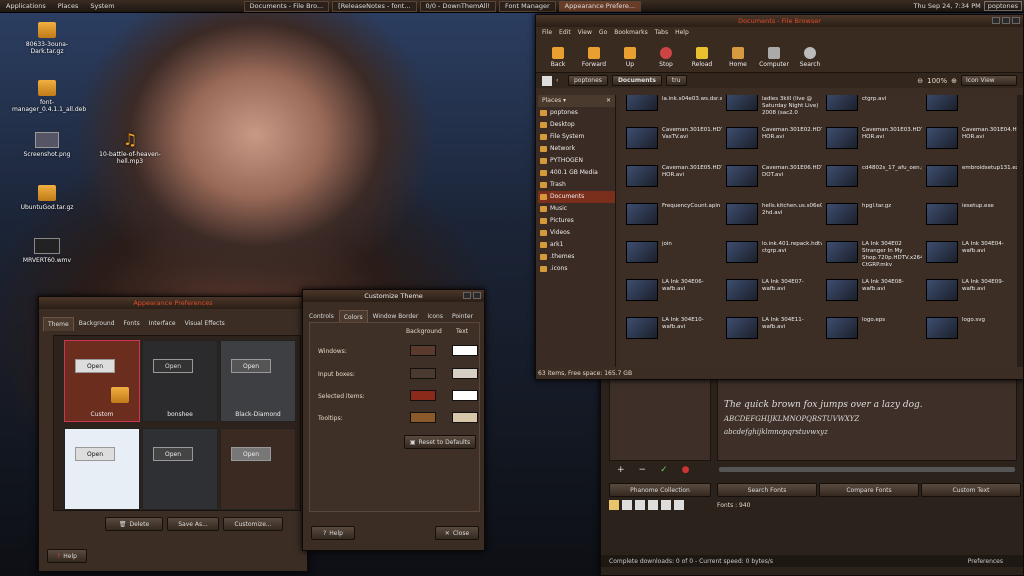  What do you see at coordinates (985, 561) in the screenshot?
I see `preferences-button: Preferences` at bounding box center [985, 561].